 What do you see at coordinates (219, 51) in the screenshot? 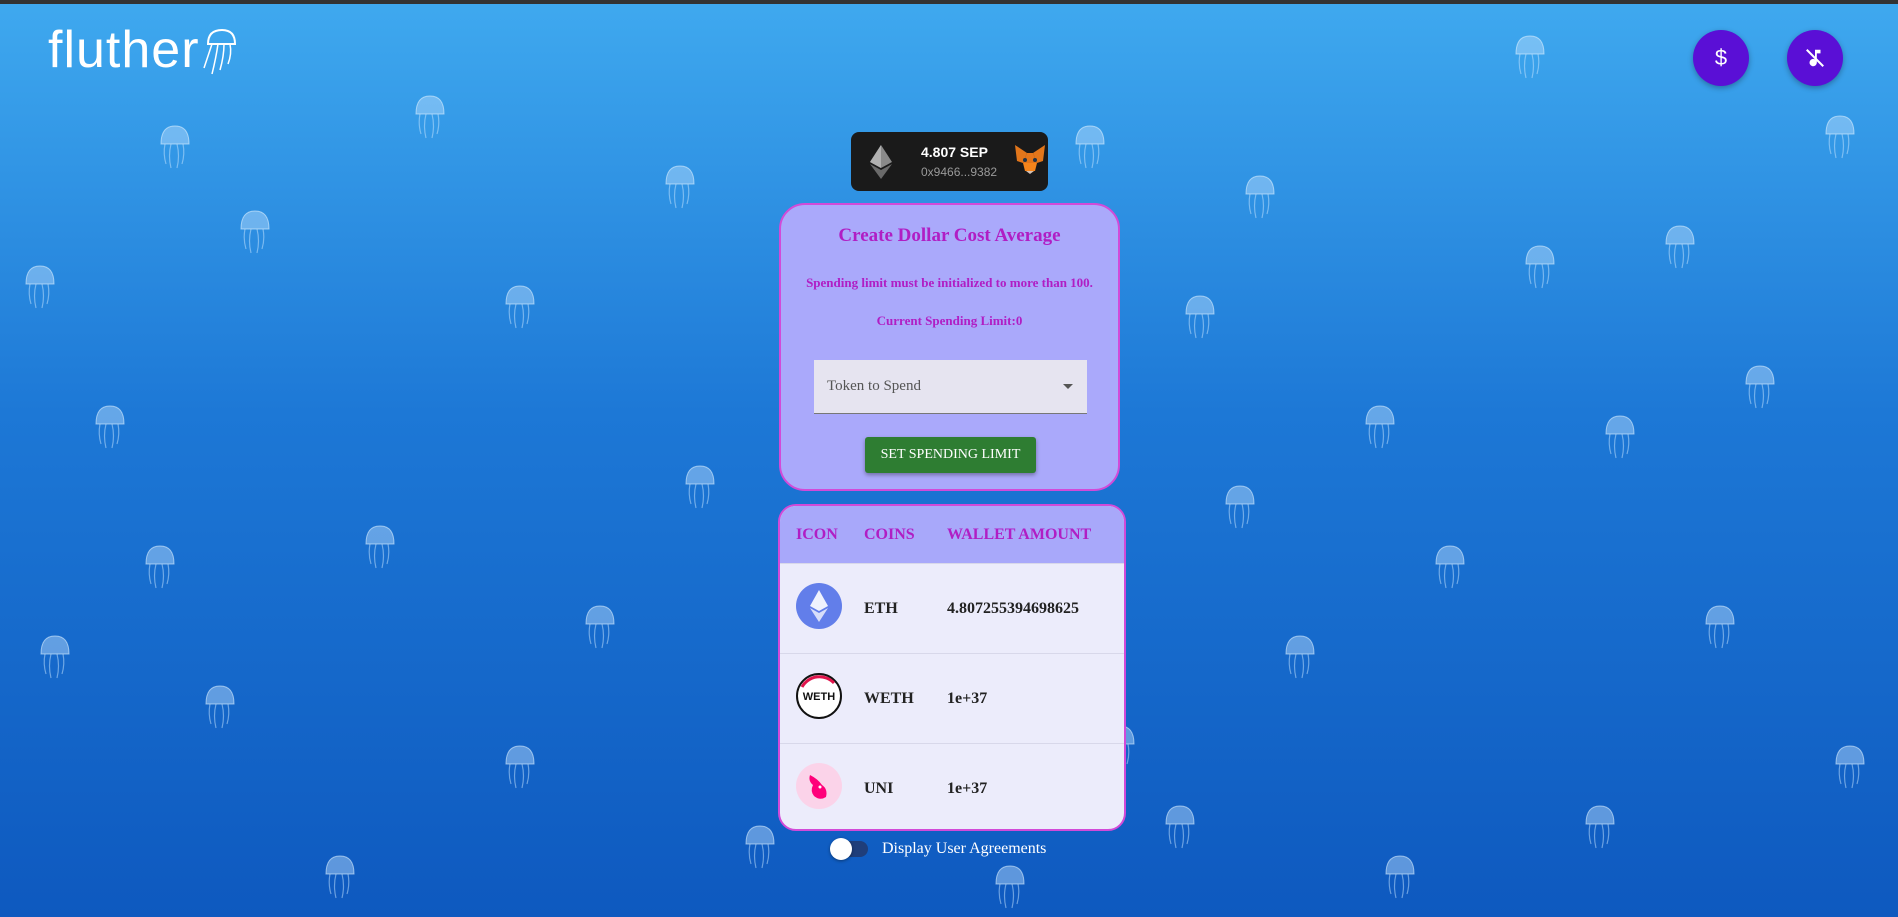
I see `jellyfish-logo-icon` at bounding box center [219, 51].